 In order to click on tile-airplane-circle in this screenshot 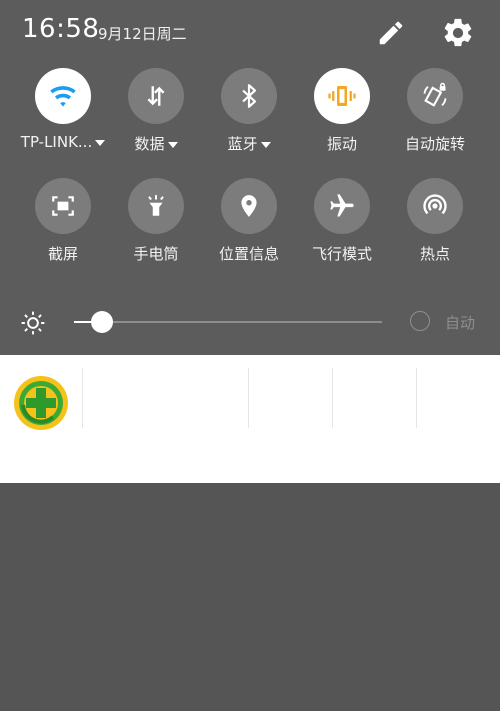, I will do `click(342, 206)`.